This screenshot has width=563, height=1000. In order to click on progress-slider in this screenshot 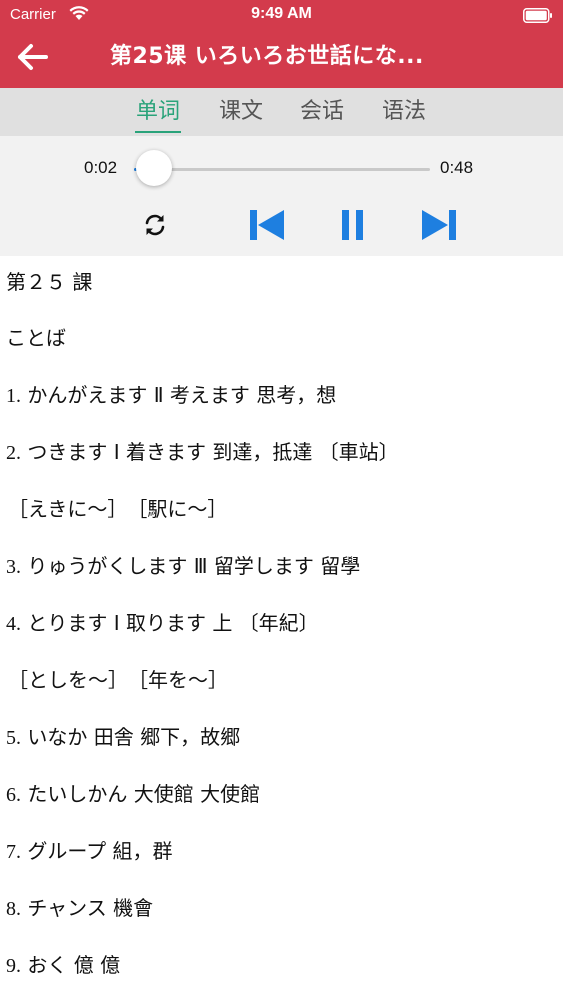, I will do `click(282, 169)`.